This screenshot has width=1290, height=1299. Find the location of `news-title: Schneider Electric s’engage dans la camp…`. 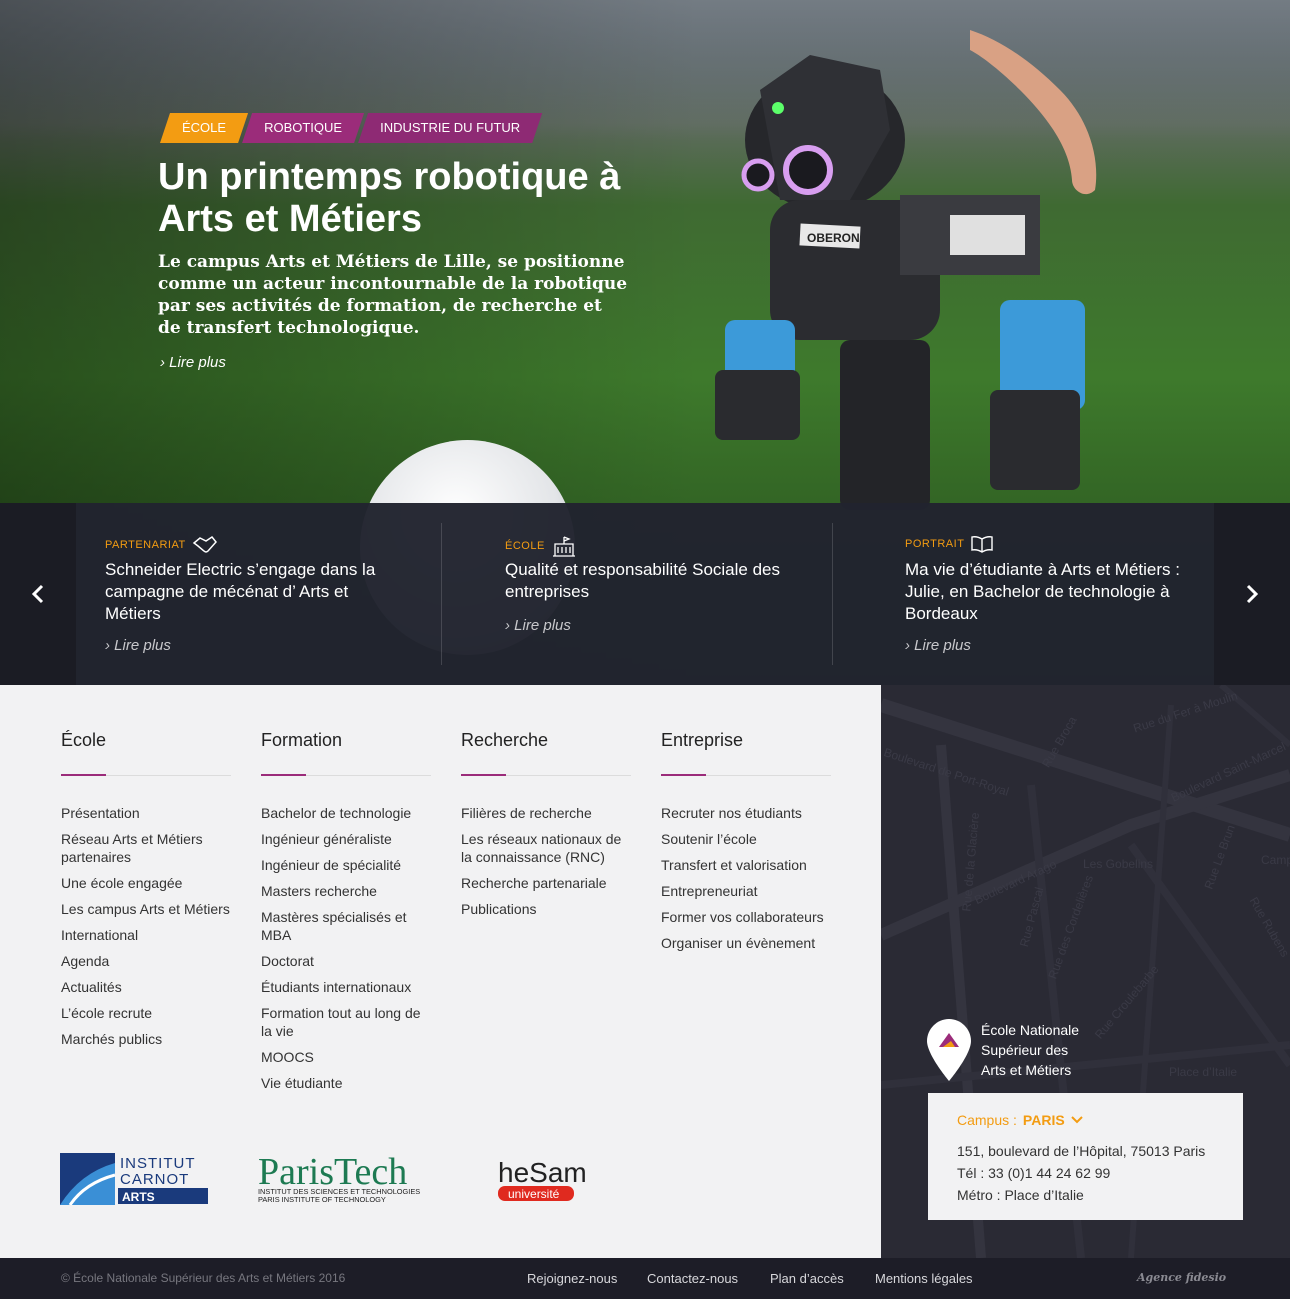

news-title: Schneider Electric s’engage dans la camp… is located at coordinates (250, 592).